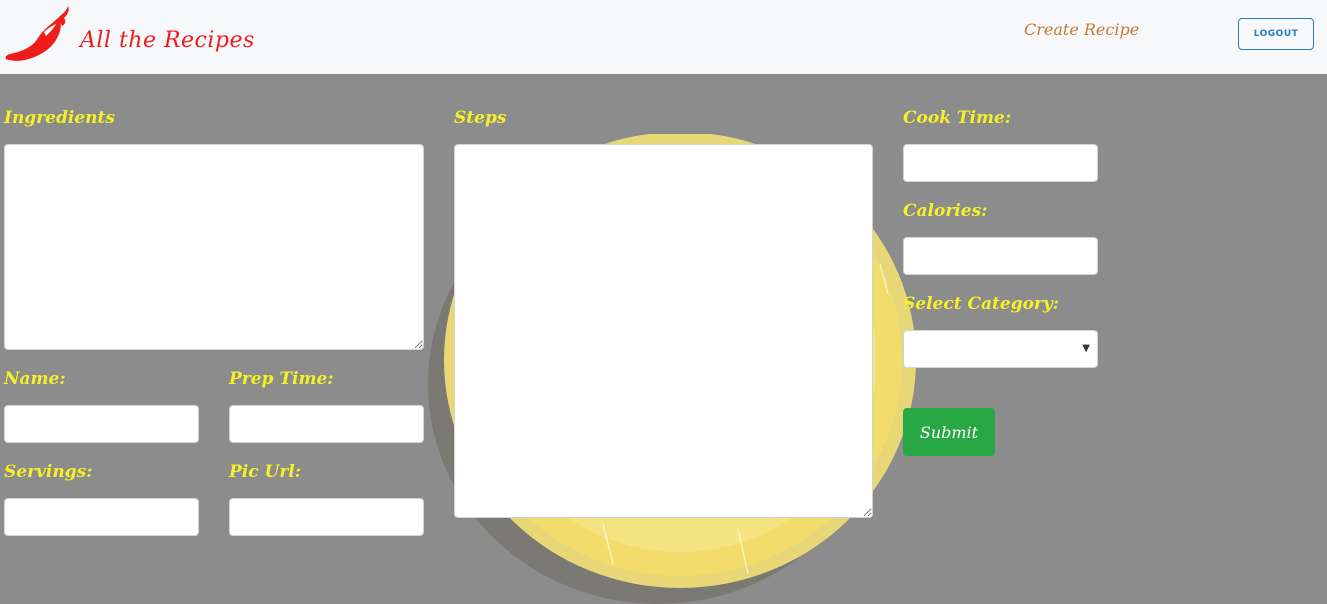 Image resolution: width=1327 pixels, height=604 pixels. I want to click on calories-input, so click(1000, 256).